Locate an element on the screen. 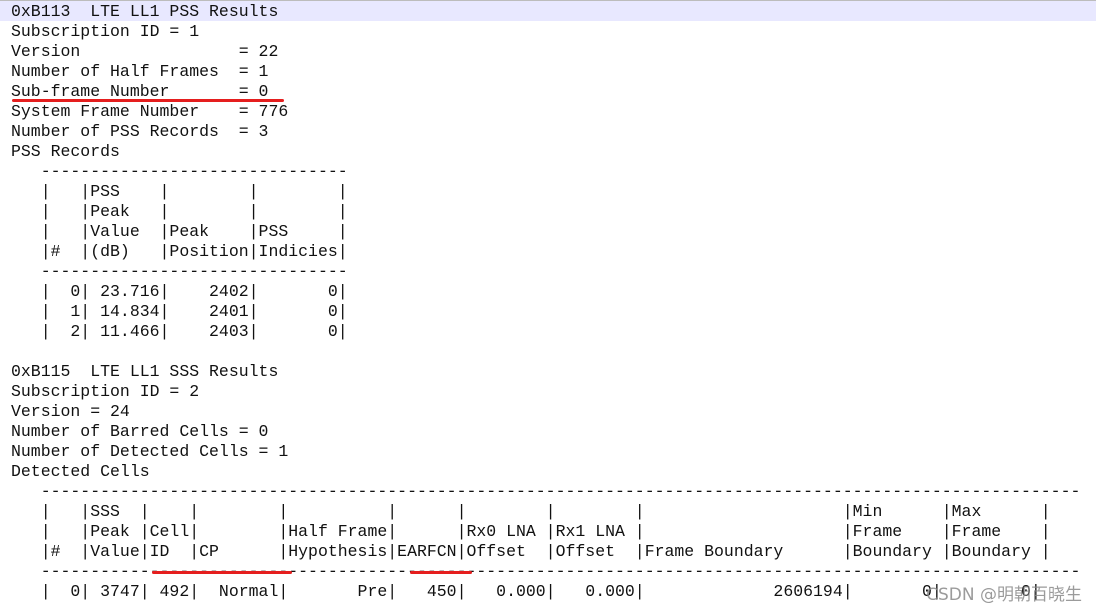 This screenshot has height=608, width=1096. pss-table-header: | |PSS | | | is located at coordinates (179, 191).